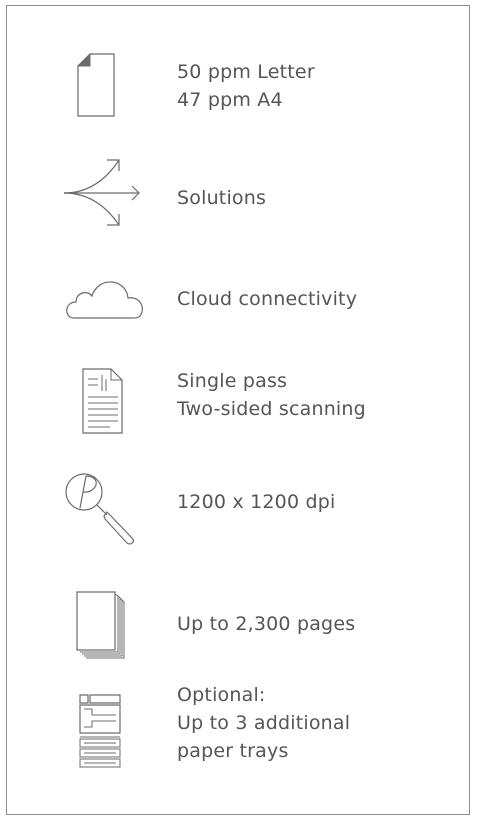  I want to click on feature-line: 1200 x 1200 dpi, so click(256, 502).